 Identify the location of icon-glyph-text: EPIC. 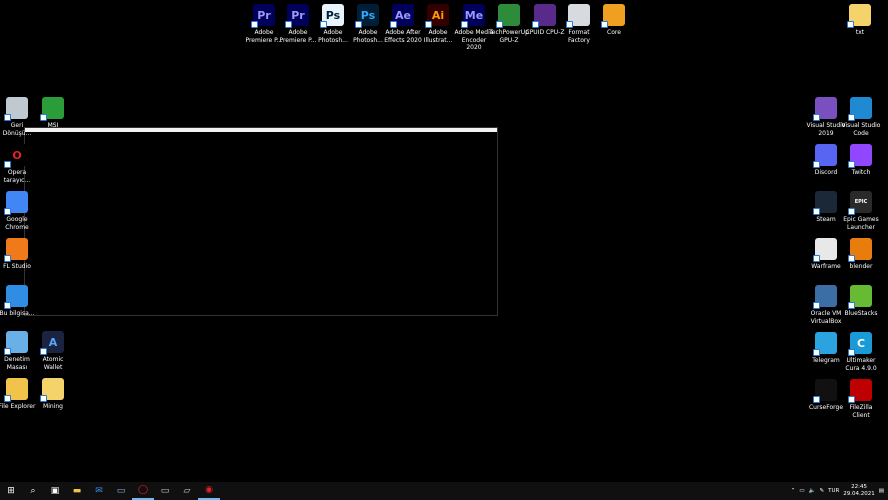
(861, 201).